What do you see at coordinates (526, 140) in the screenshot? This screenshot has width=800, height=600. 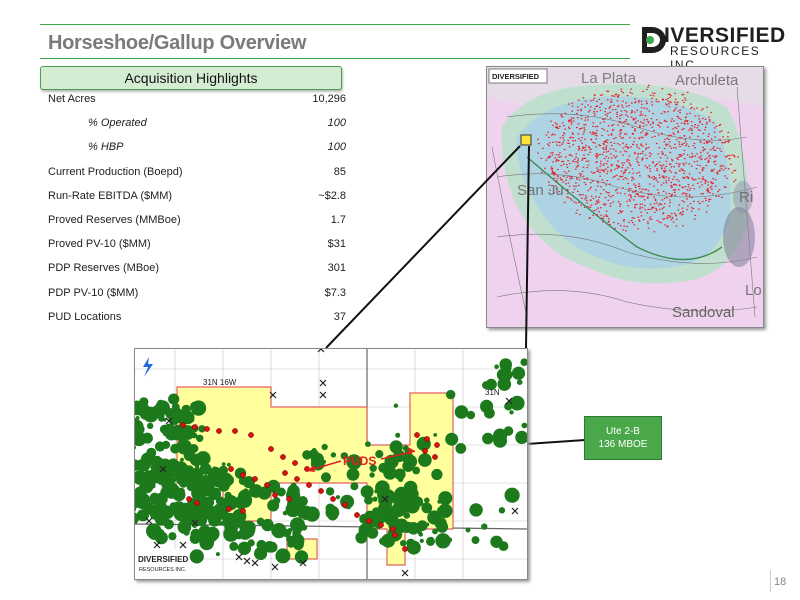 I see `acreage-location-marker` at bounding box center [526, 140].